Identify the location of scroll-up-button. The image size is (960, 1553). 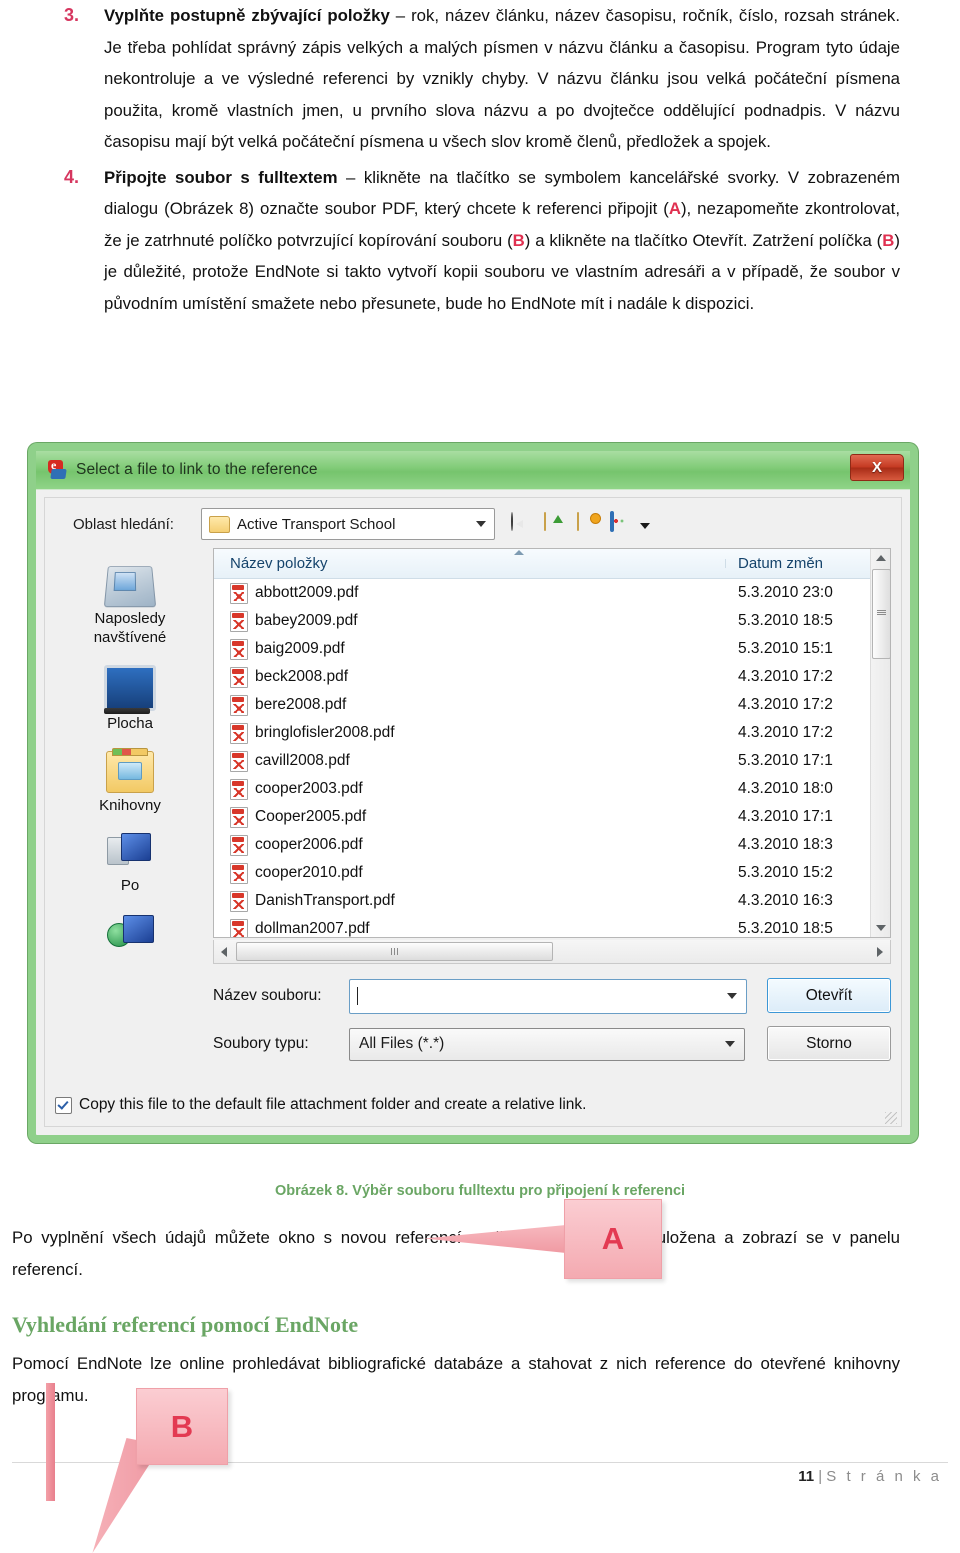
(880, 558).